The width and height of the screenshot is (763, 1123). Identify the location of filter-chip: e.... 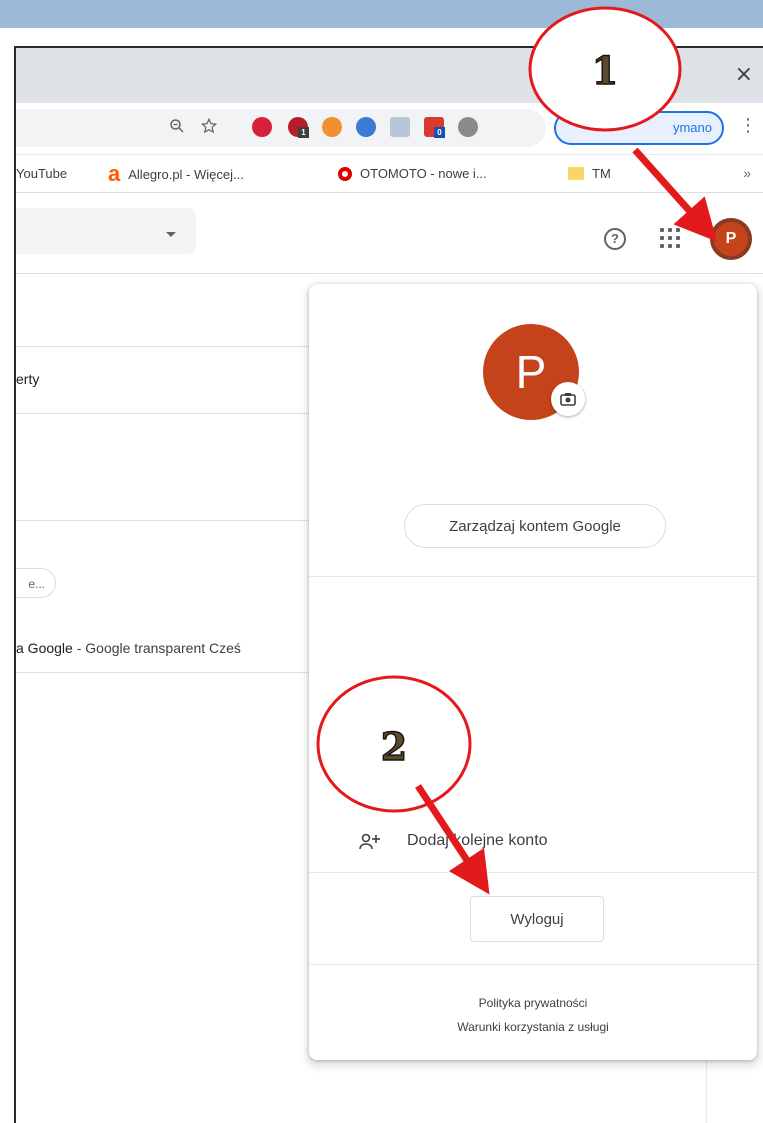
(36, 583).